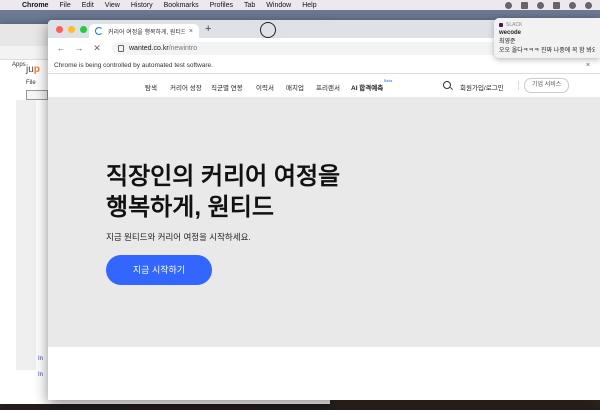 Image resolution: width=600 pixels, height=410 pixels. I want to click on loading-spinner-icon, so click(99, 31).